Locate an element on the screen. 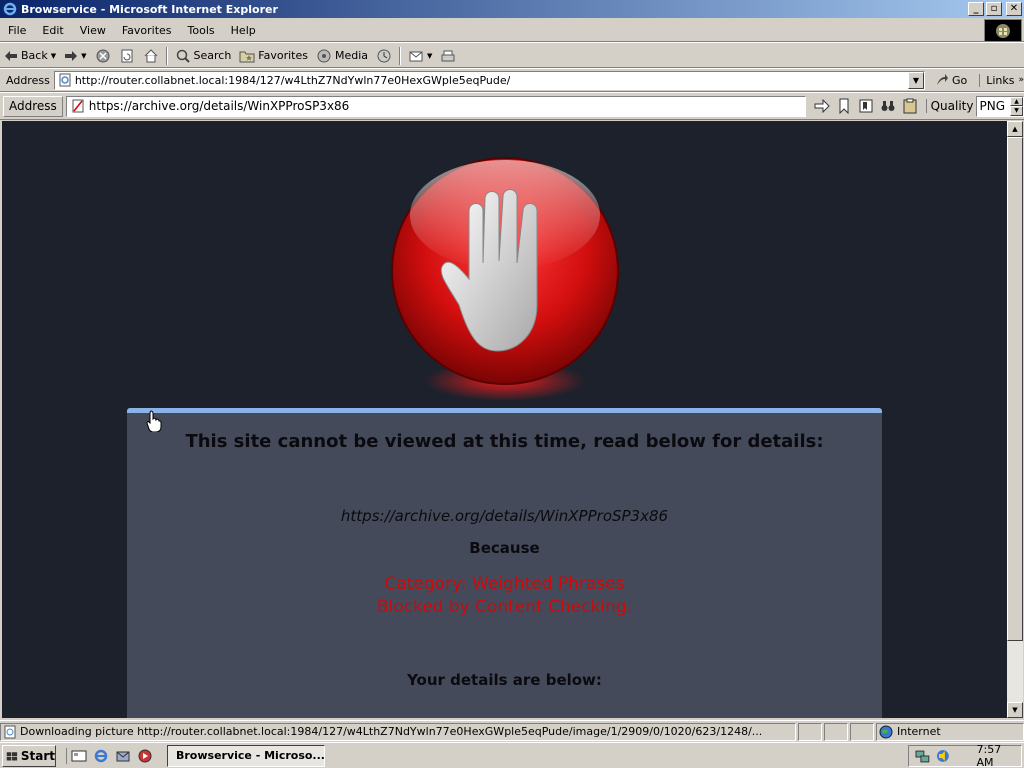  taskbar: Start Browservice - Microso... 7:57 AM is located at coordinates (512, 755).